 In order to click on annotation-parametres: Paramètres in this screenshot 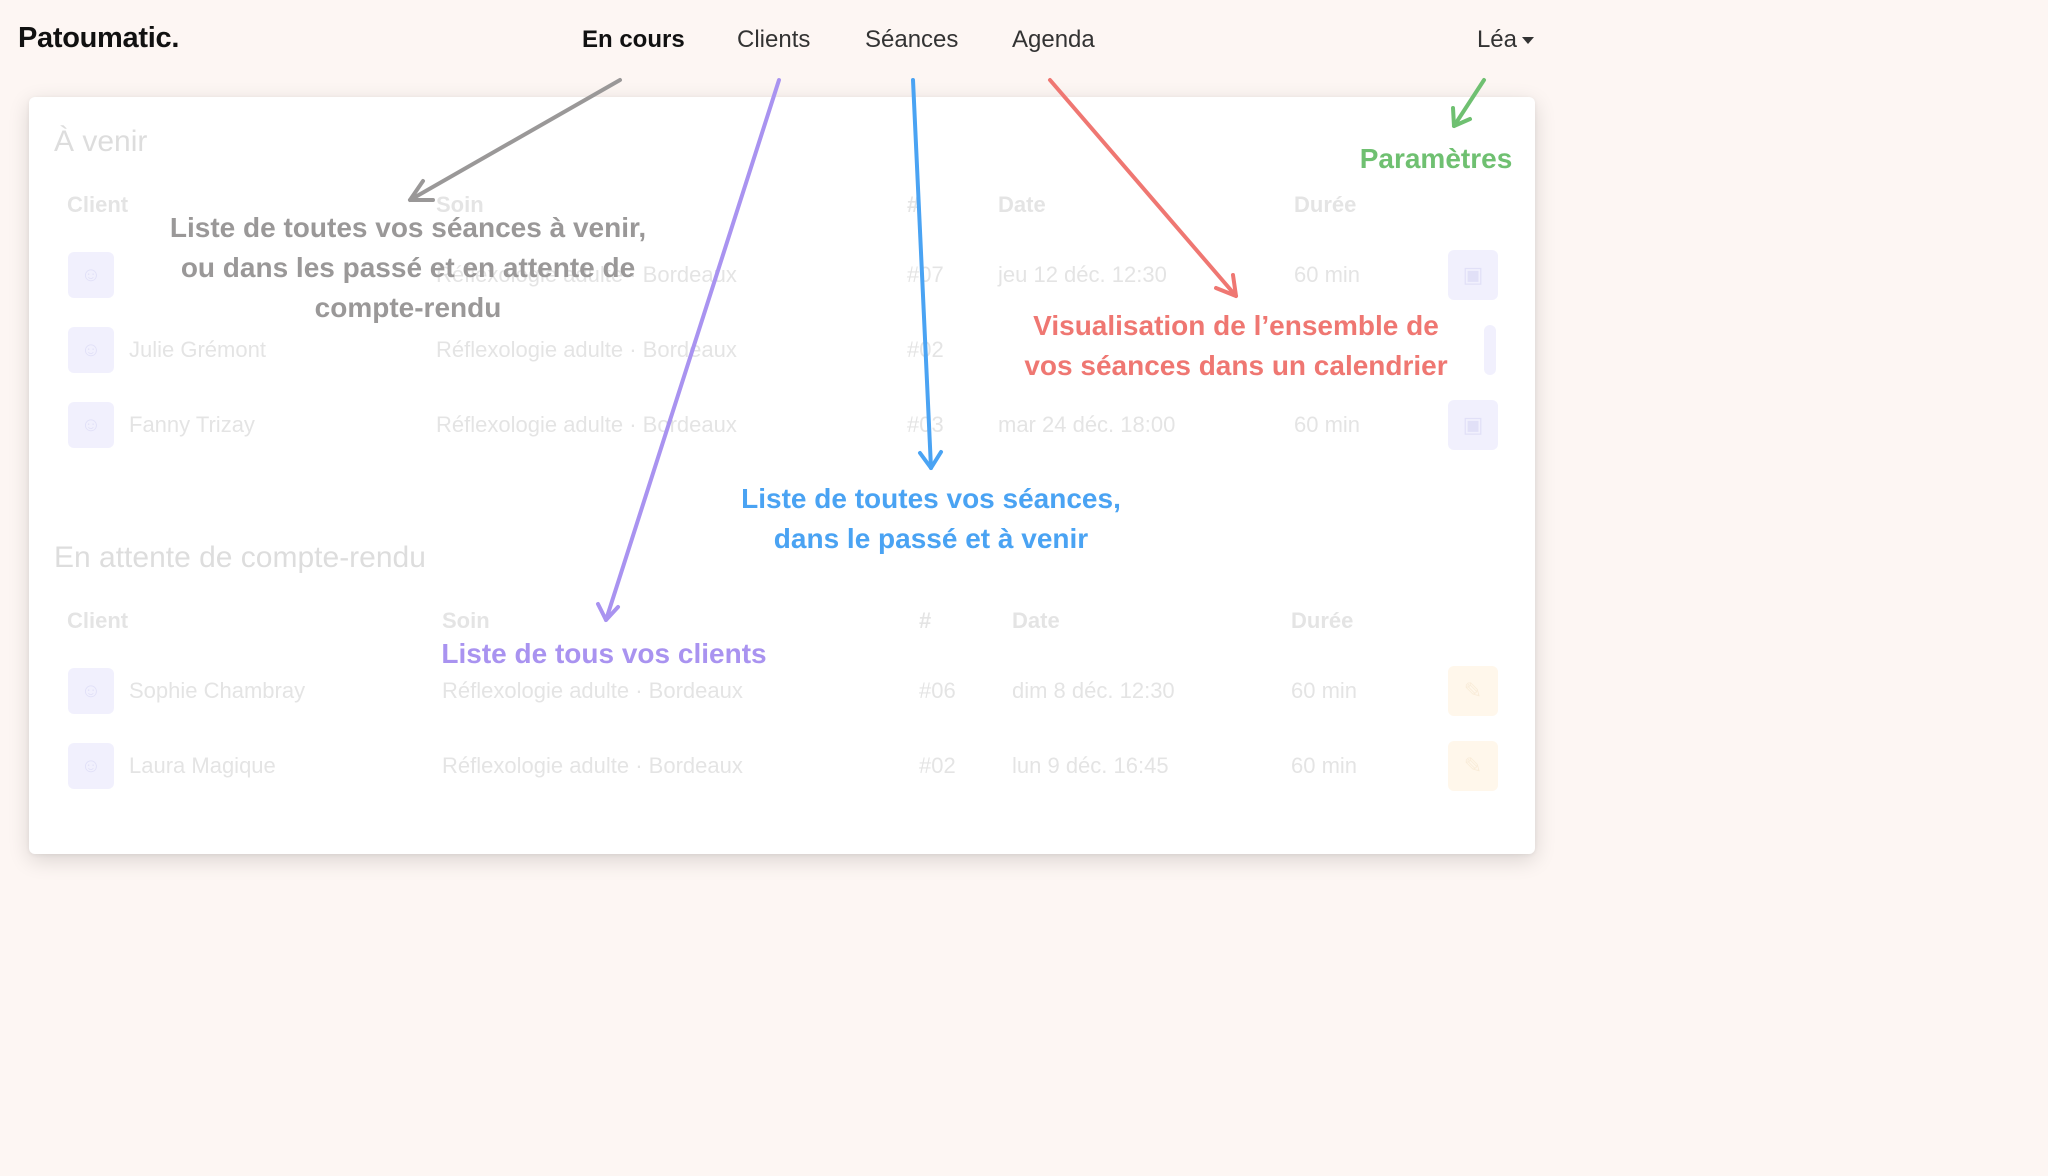, I will do `click(1436, 158)`.